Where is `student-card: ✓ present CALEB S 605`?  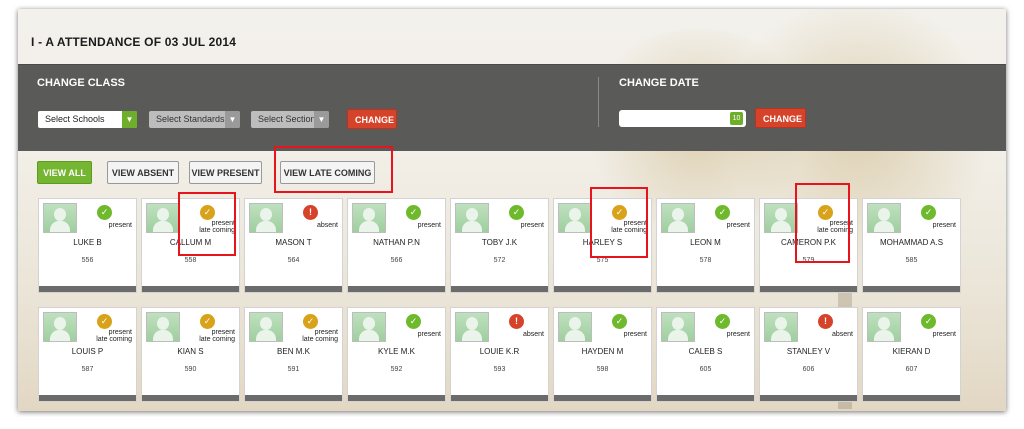 student-card: ✓ present CALEB S 605 is located at coordinates (705, 354).